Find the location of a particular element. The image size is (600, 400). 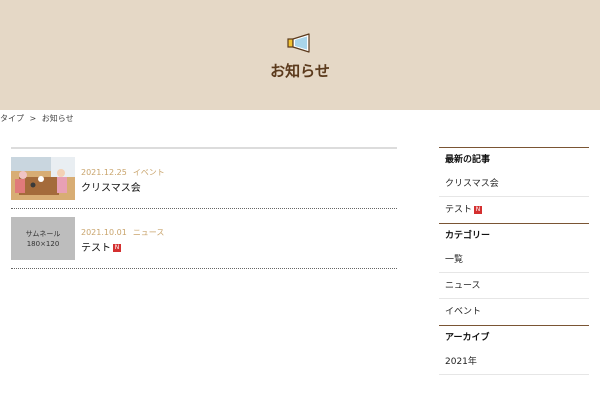

sidebar-heading-archive: アーカイブ is located at coordinates (514, 337).